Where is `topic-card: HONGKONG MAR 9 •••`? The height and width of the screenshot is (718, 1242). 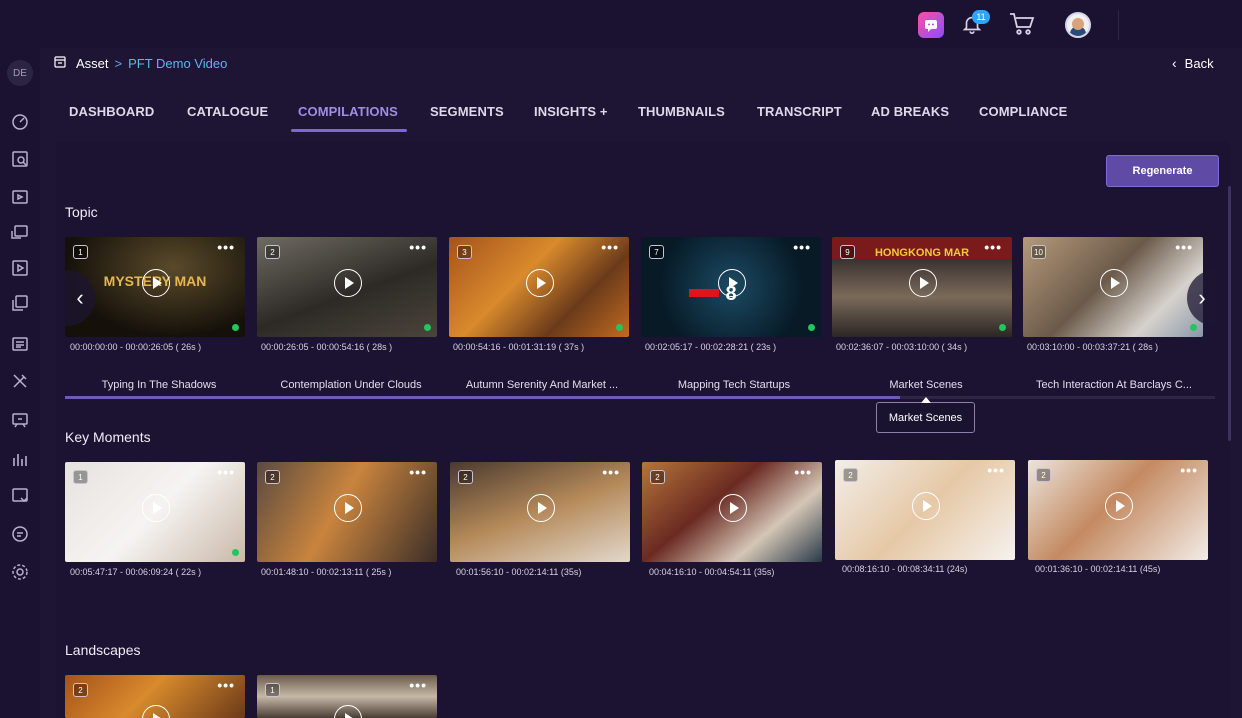
topic-card: HONGKONG MAR 9 ••• is located at coordinates (922, 287).